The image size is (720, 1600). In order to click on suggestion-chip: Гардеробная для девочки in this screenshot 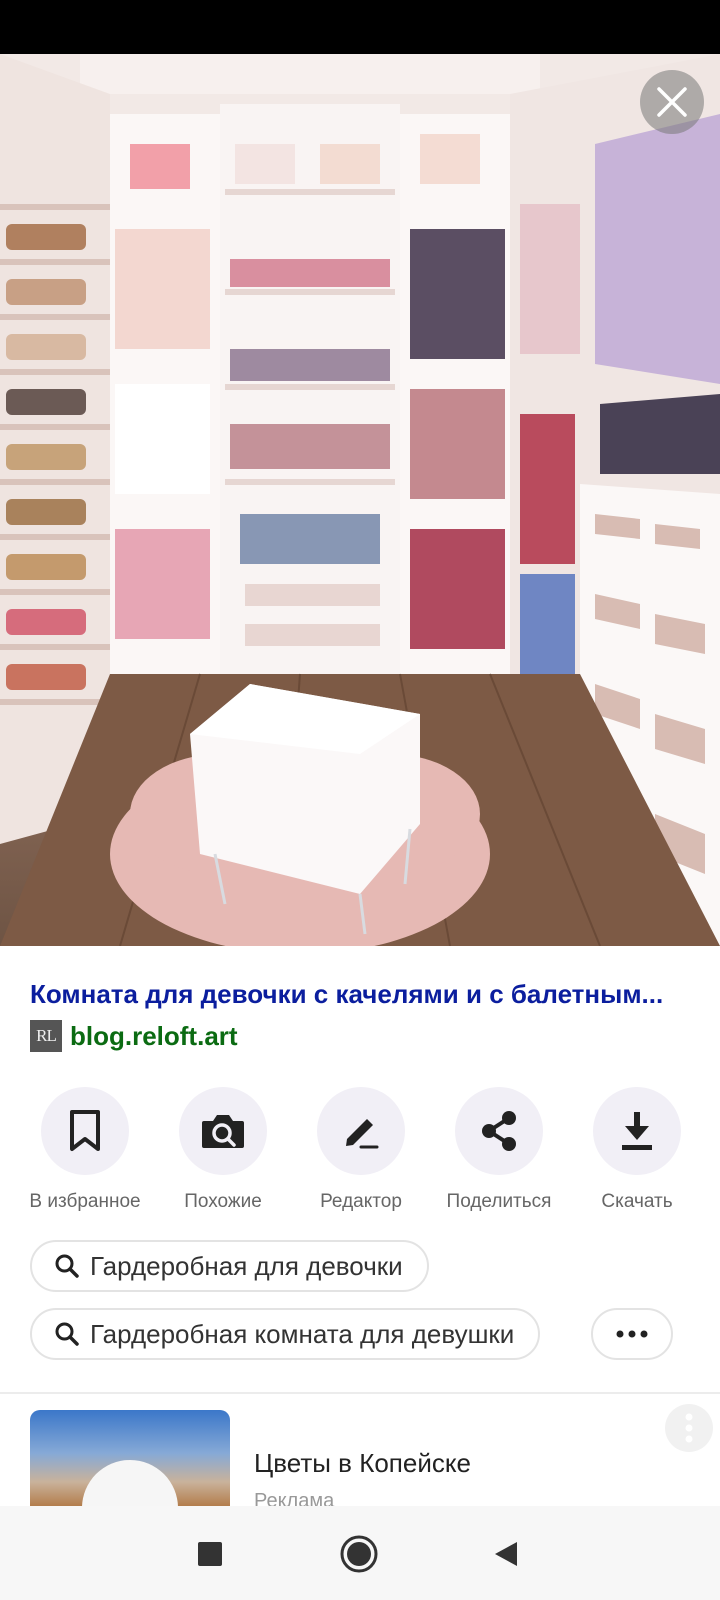, I will do `click(229, 1266)`.